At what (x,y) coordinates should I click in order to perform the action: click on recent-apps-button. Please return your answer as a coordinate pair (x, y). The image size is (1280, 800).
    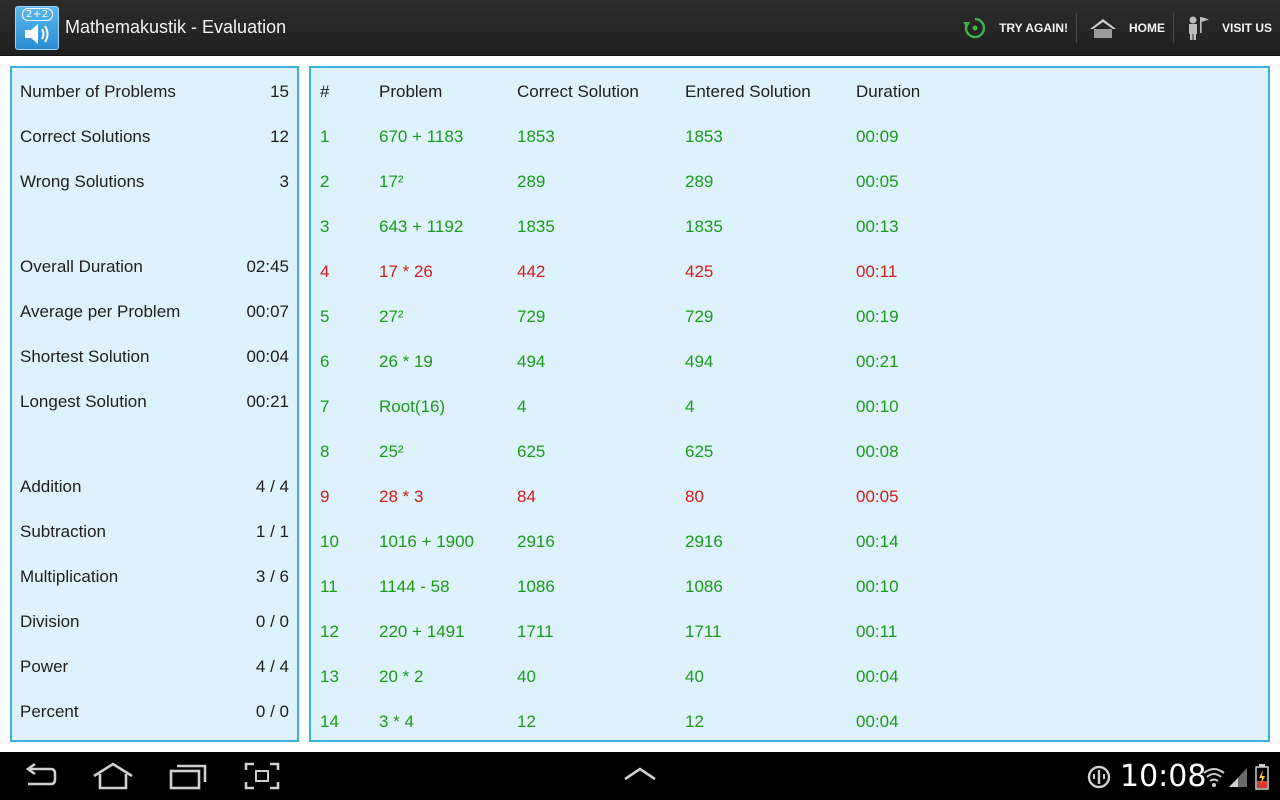
    Looking at the image, I should click on (188, 778).